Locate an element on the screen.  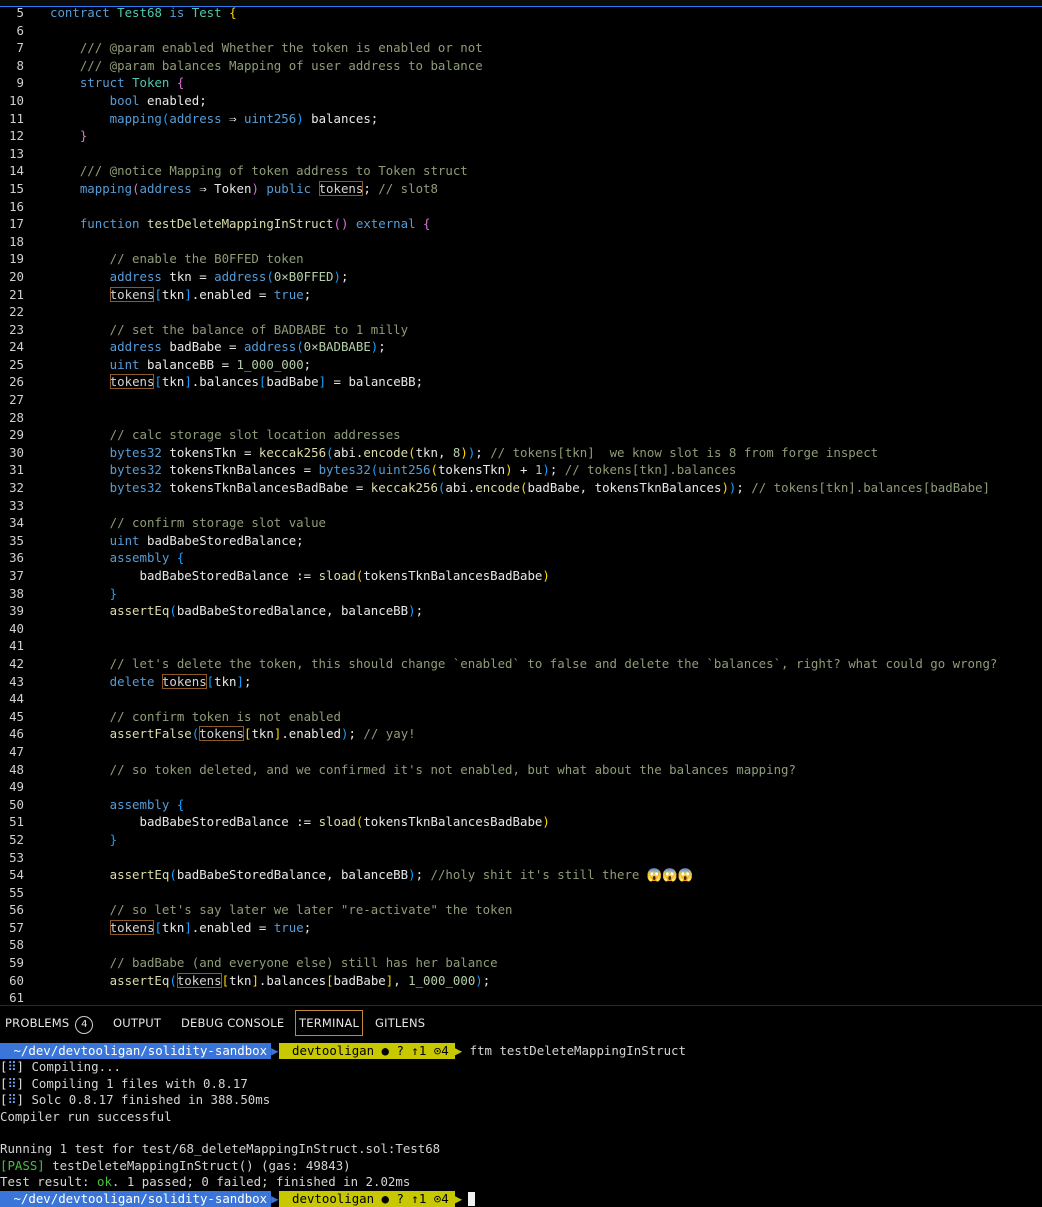
code-line: 40 is located at coordinates (521, 629).